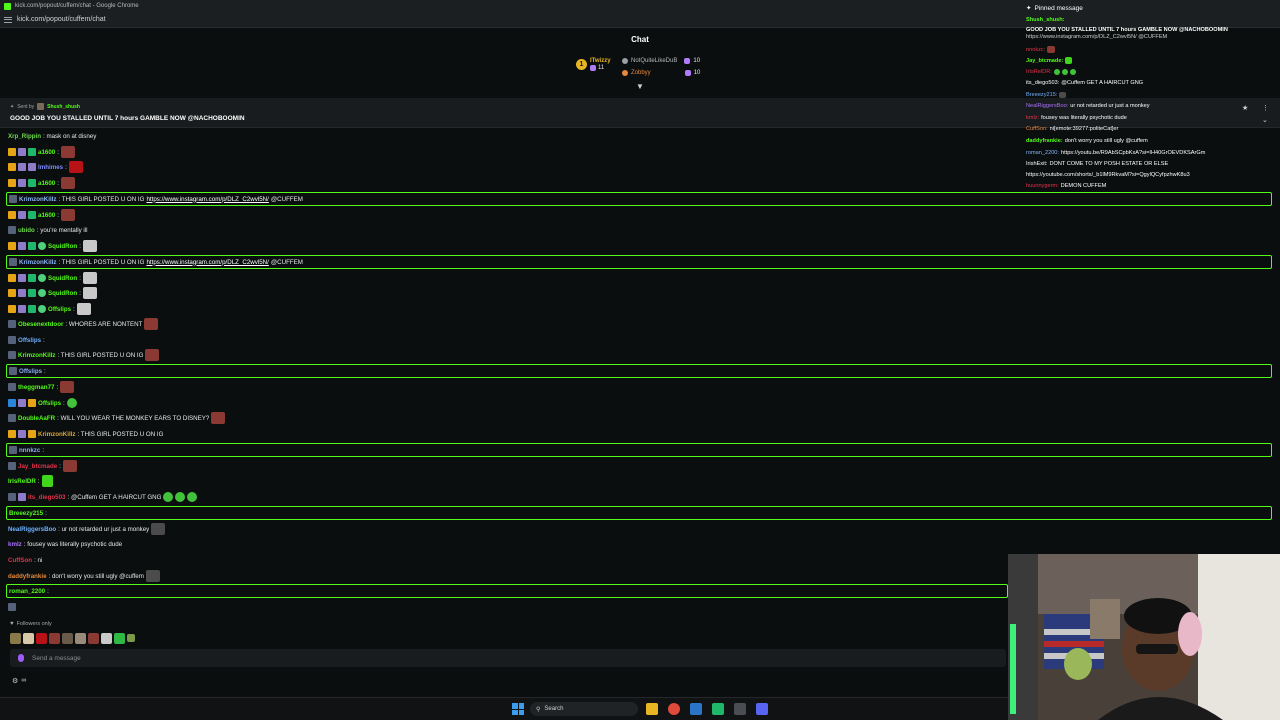  Describe the element at coordinates (49, 309) in the screenshot. I see `chat-message: Offslips:` at that location.